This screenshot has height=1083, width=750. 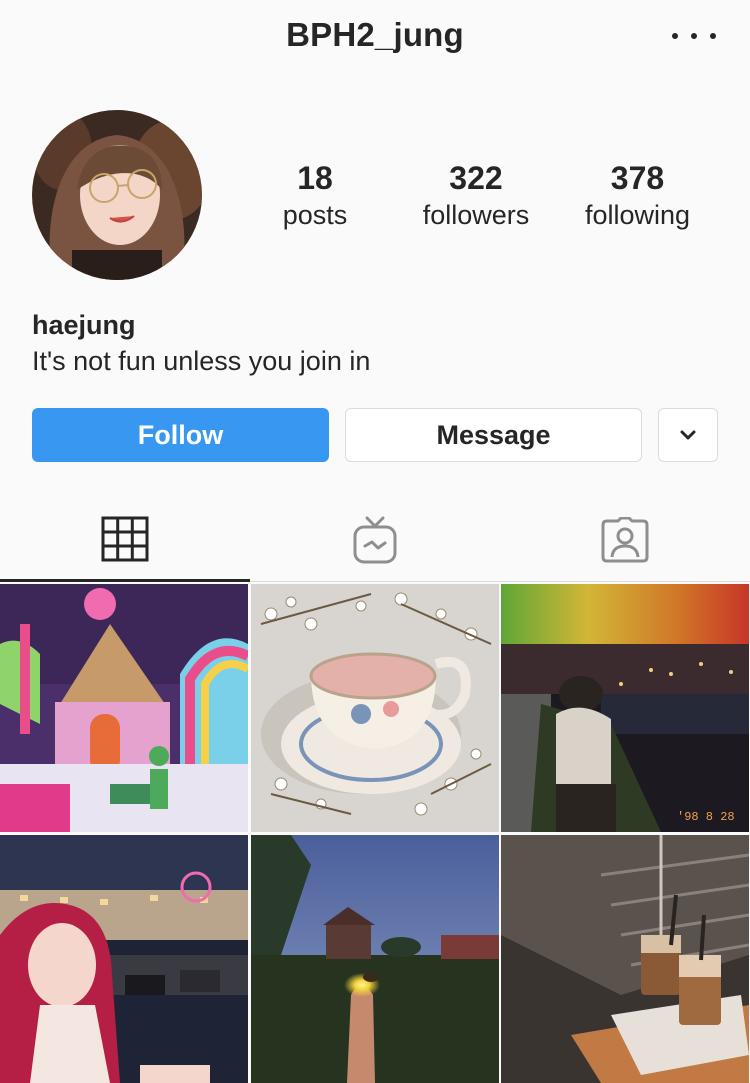 I want to click on followers-count: 322, so click(x=476, y=178).